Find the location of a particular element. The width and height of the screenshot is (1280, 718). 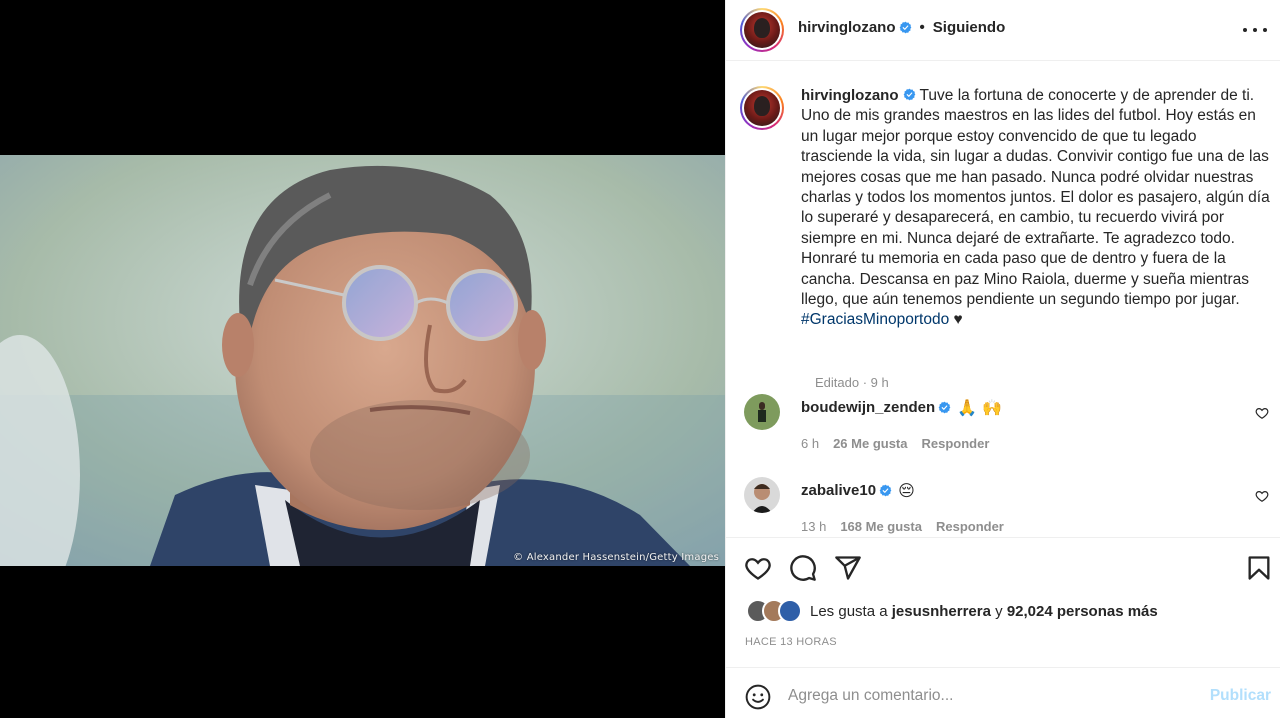

comment-meta: 6 h 26 Me gusta Responder is located at coordinates (895, 443).